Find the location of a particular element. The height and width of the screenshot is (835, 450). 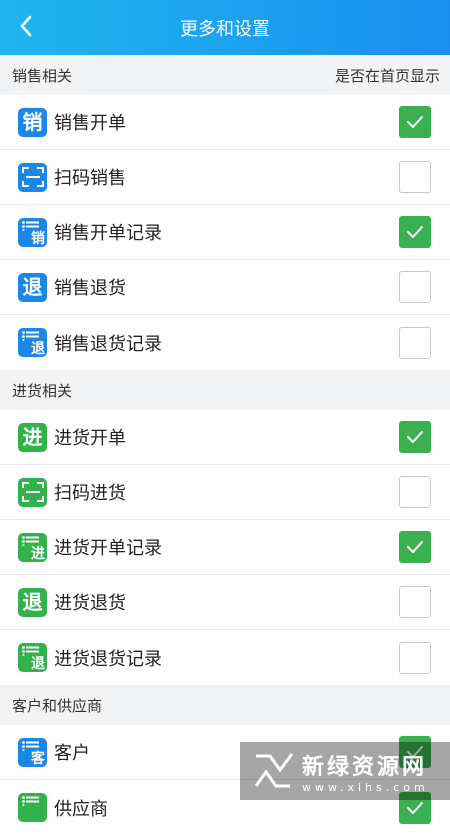

purchase-order-icon: 进 is located at coordinates (32, 437).